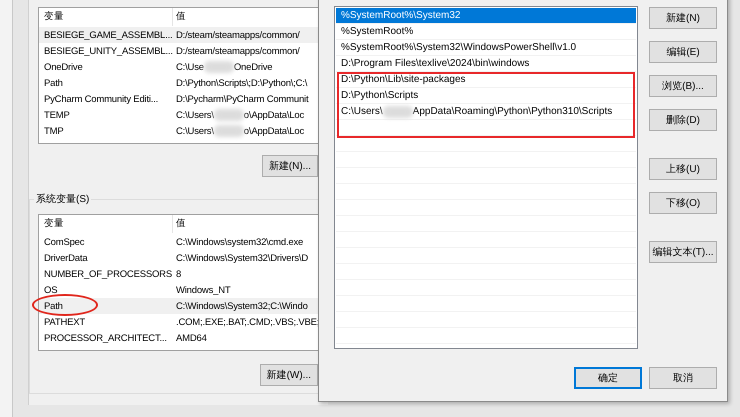 This screenshot has width=740, height=417. What do you see at coordinates (458, 47) in the screenshot?
I see `value-text: %SystemRoot%\System32\WindowsPowerShell\v1.0` at bounding box center [458, 47].